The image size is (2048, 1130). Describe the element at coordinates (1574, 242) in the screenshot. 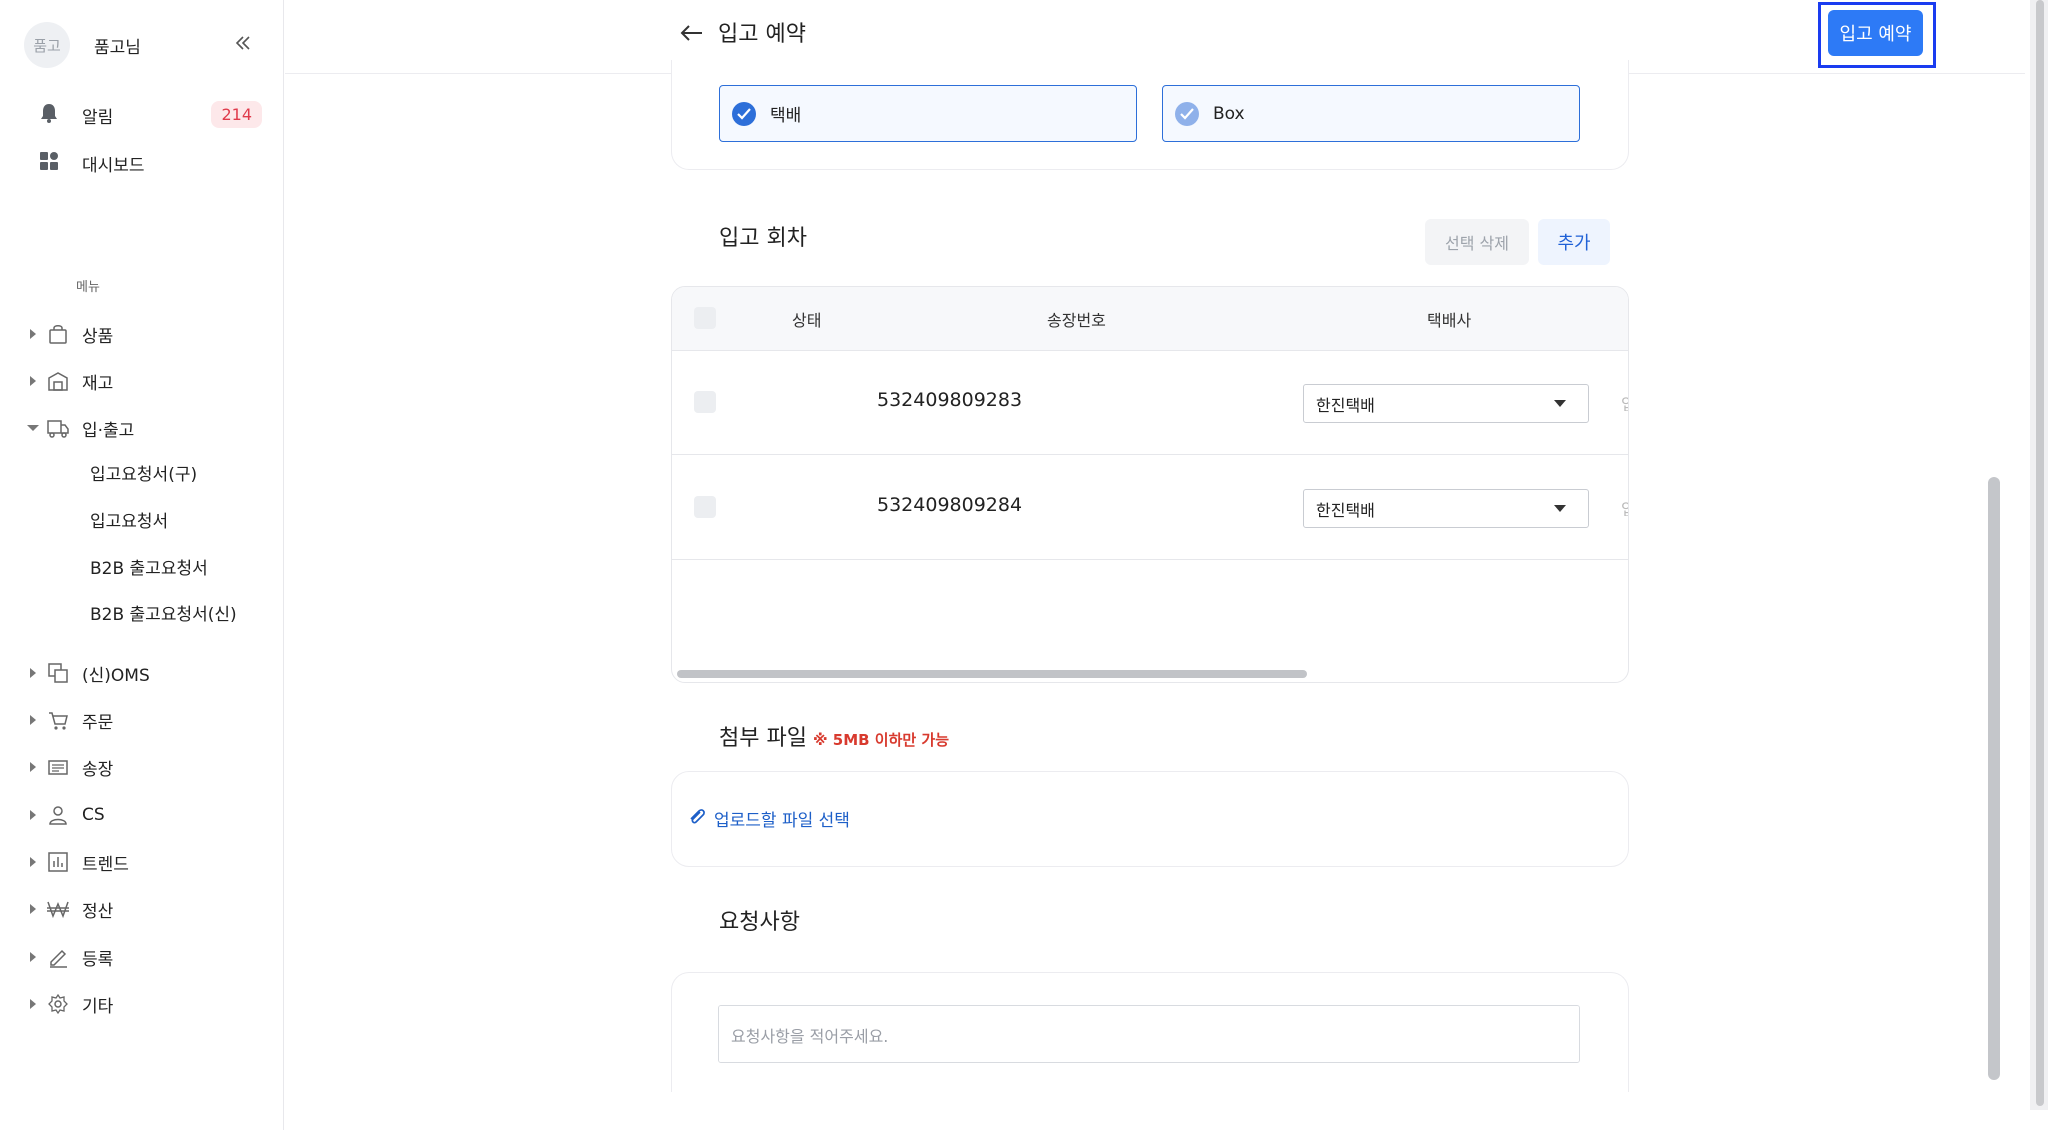

I see `add-round-button: 추가` at that location.